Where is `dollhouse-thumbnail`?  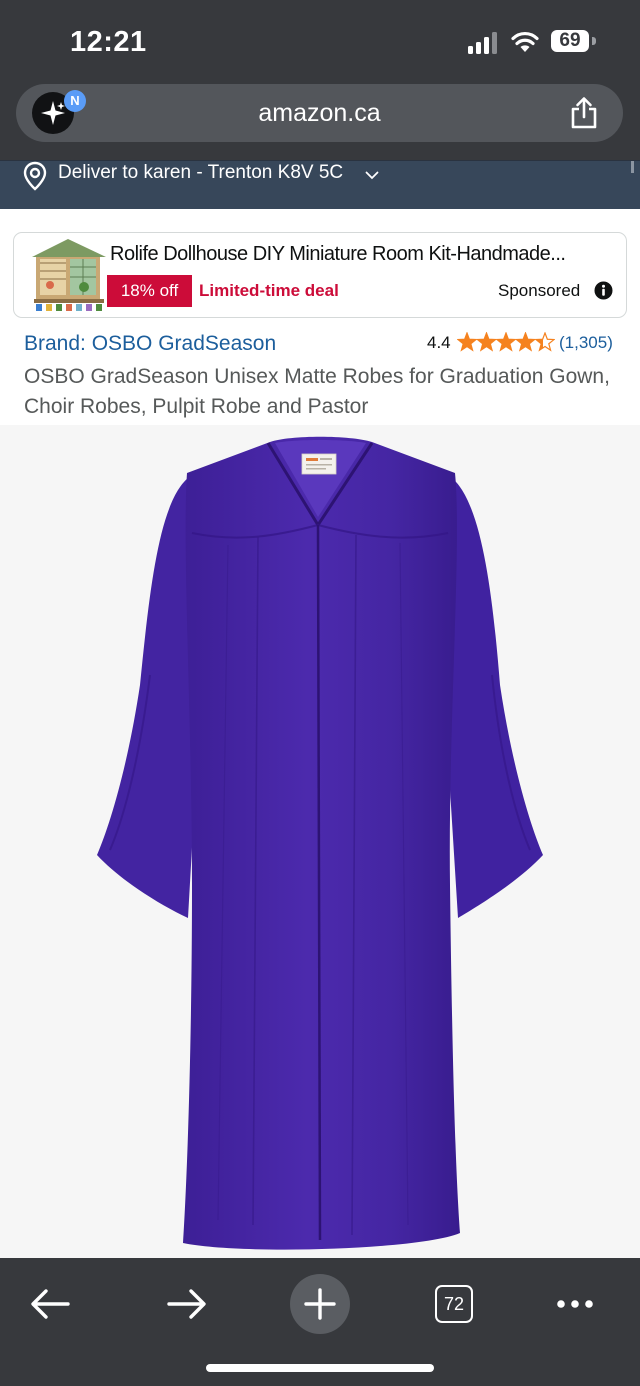 dollhouse-thumbnail is located at coordinates (69, 275).